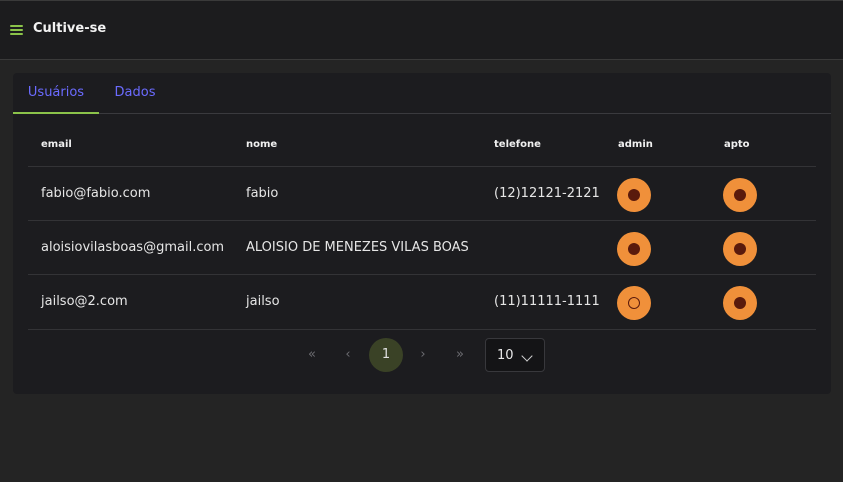  Describe the element at coordinates (421, 30) in the screenshot. I see `top-app-bar: Cultive-se` at that location.